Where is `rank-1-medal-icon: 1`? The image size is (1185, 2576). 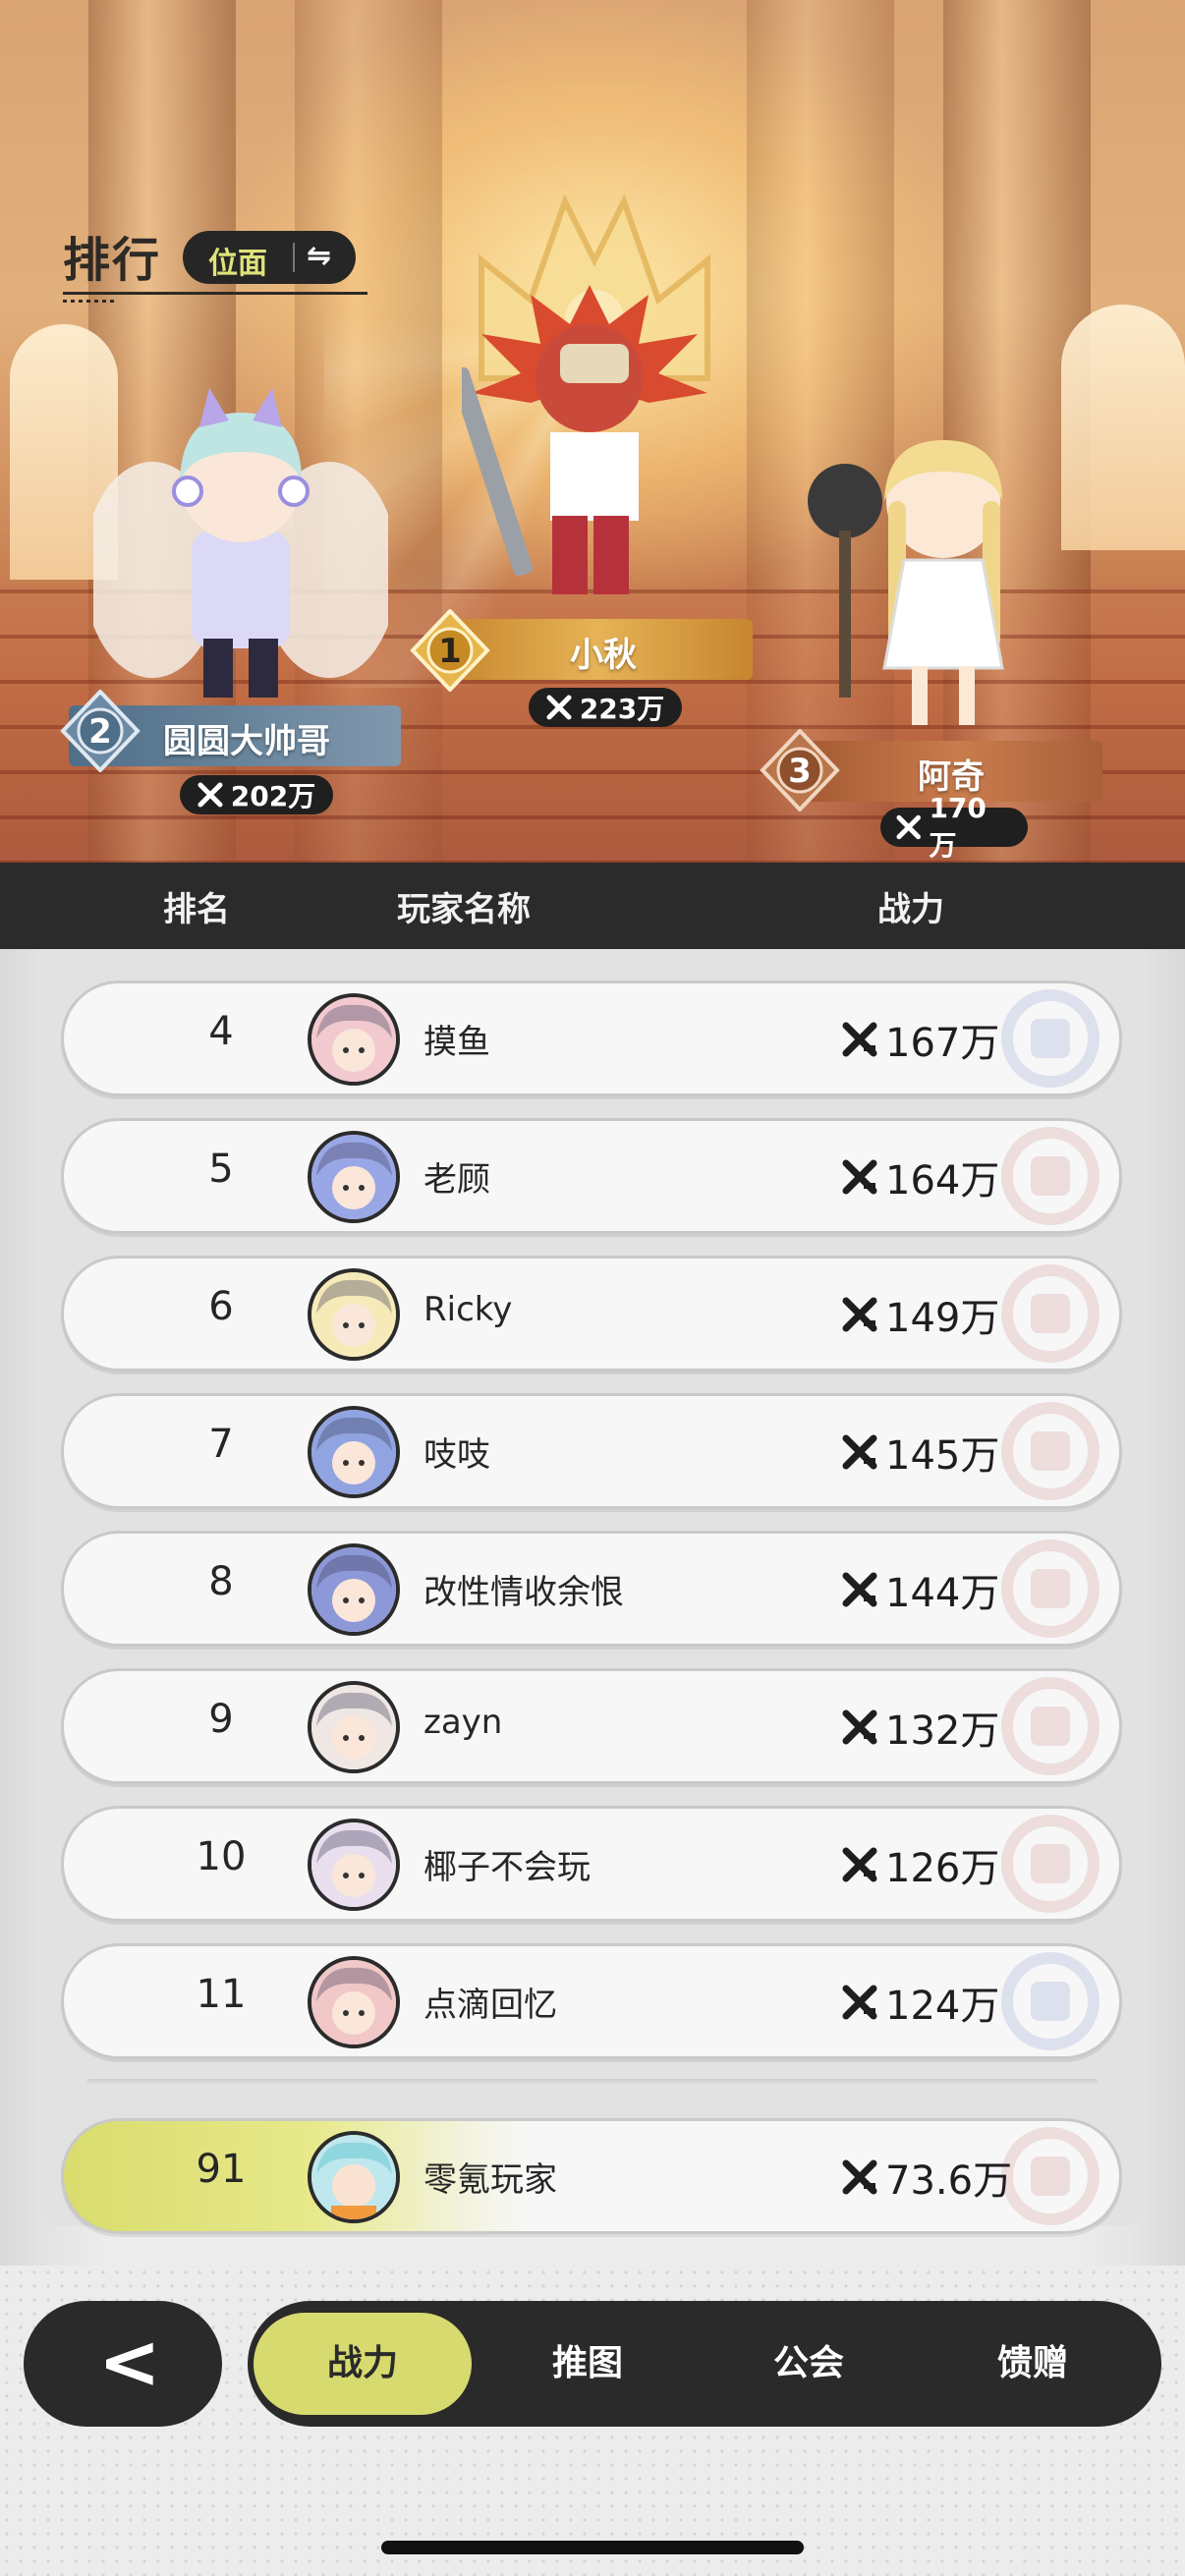 rank-1-medal-icon: 1 is located at coordinates (450, 650).